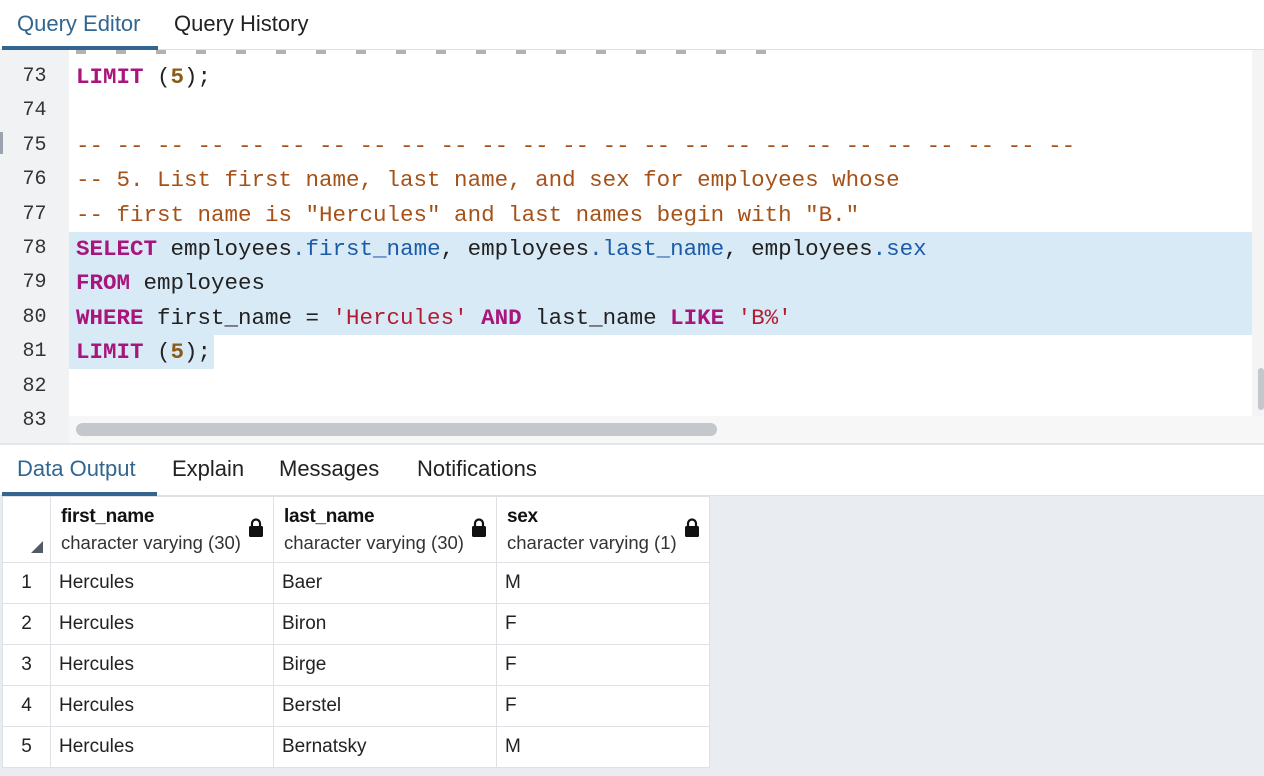 This screenshot has height=776, width=1264. Describe the element at coordinates (34, 180) in the screenshot. I see `line-number: 76` at that location.